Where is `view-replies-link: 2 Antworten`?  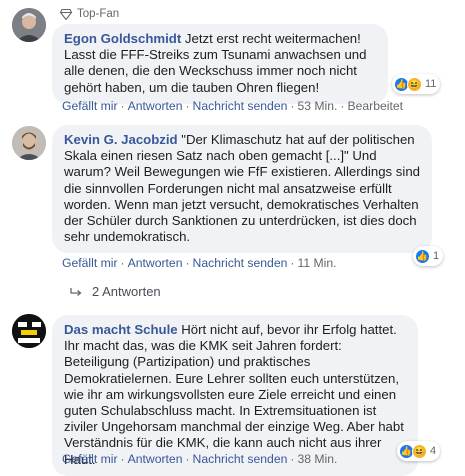
view-replies-link: 2 Antworten is located at coordinates (115, 291).